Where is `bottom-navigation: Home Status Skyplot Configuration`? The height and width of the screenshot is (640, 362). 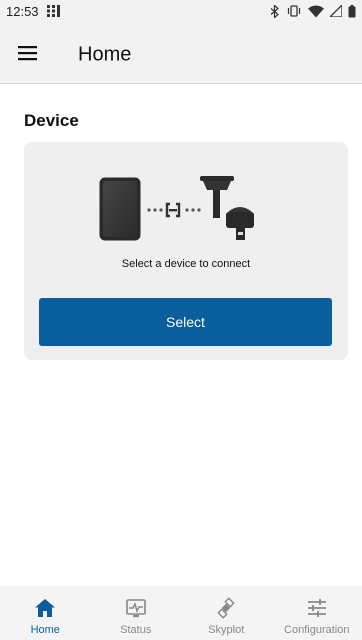 bottom-navigation: Home Status Skyplot Configuration is located at coordinates (181, 613).